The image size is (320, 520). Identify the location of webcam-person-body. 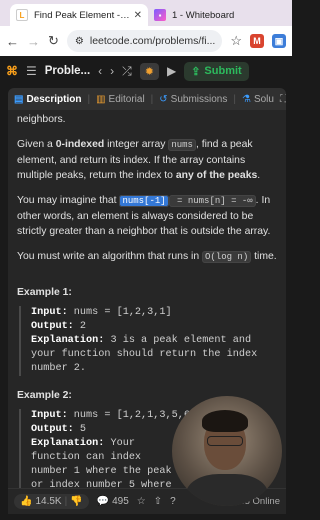
(227, 490).